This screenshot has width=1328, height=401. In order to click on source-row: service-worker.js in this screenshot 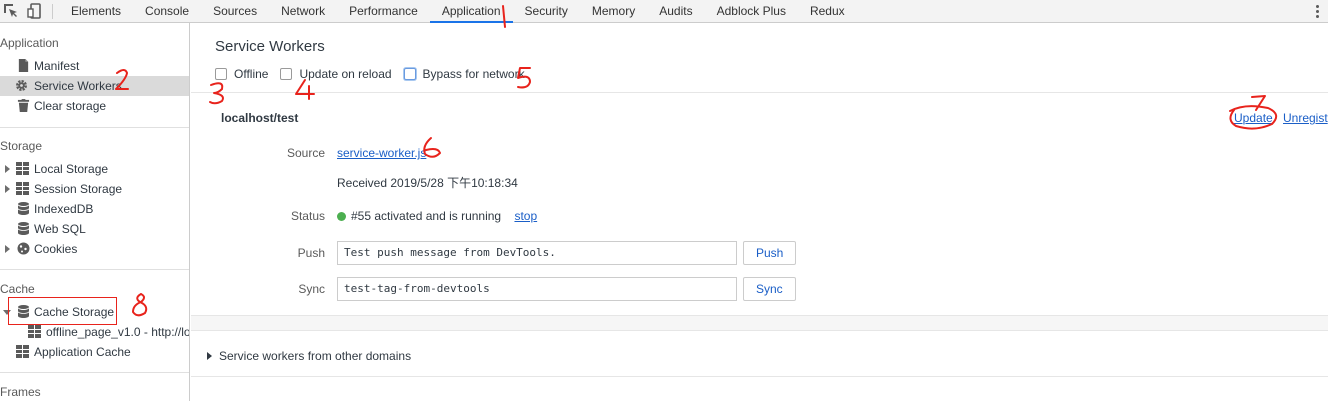, I will do `click(381, 153)`.